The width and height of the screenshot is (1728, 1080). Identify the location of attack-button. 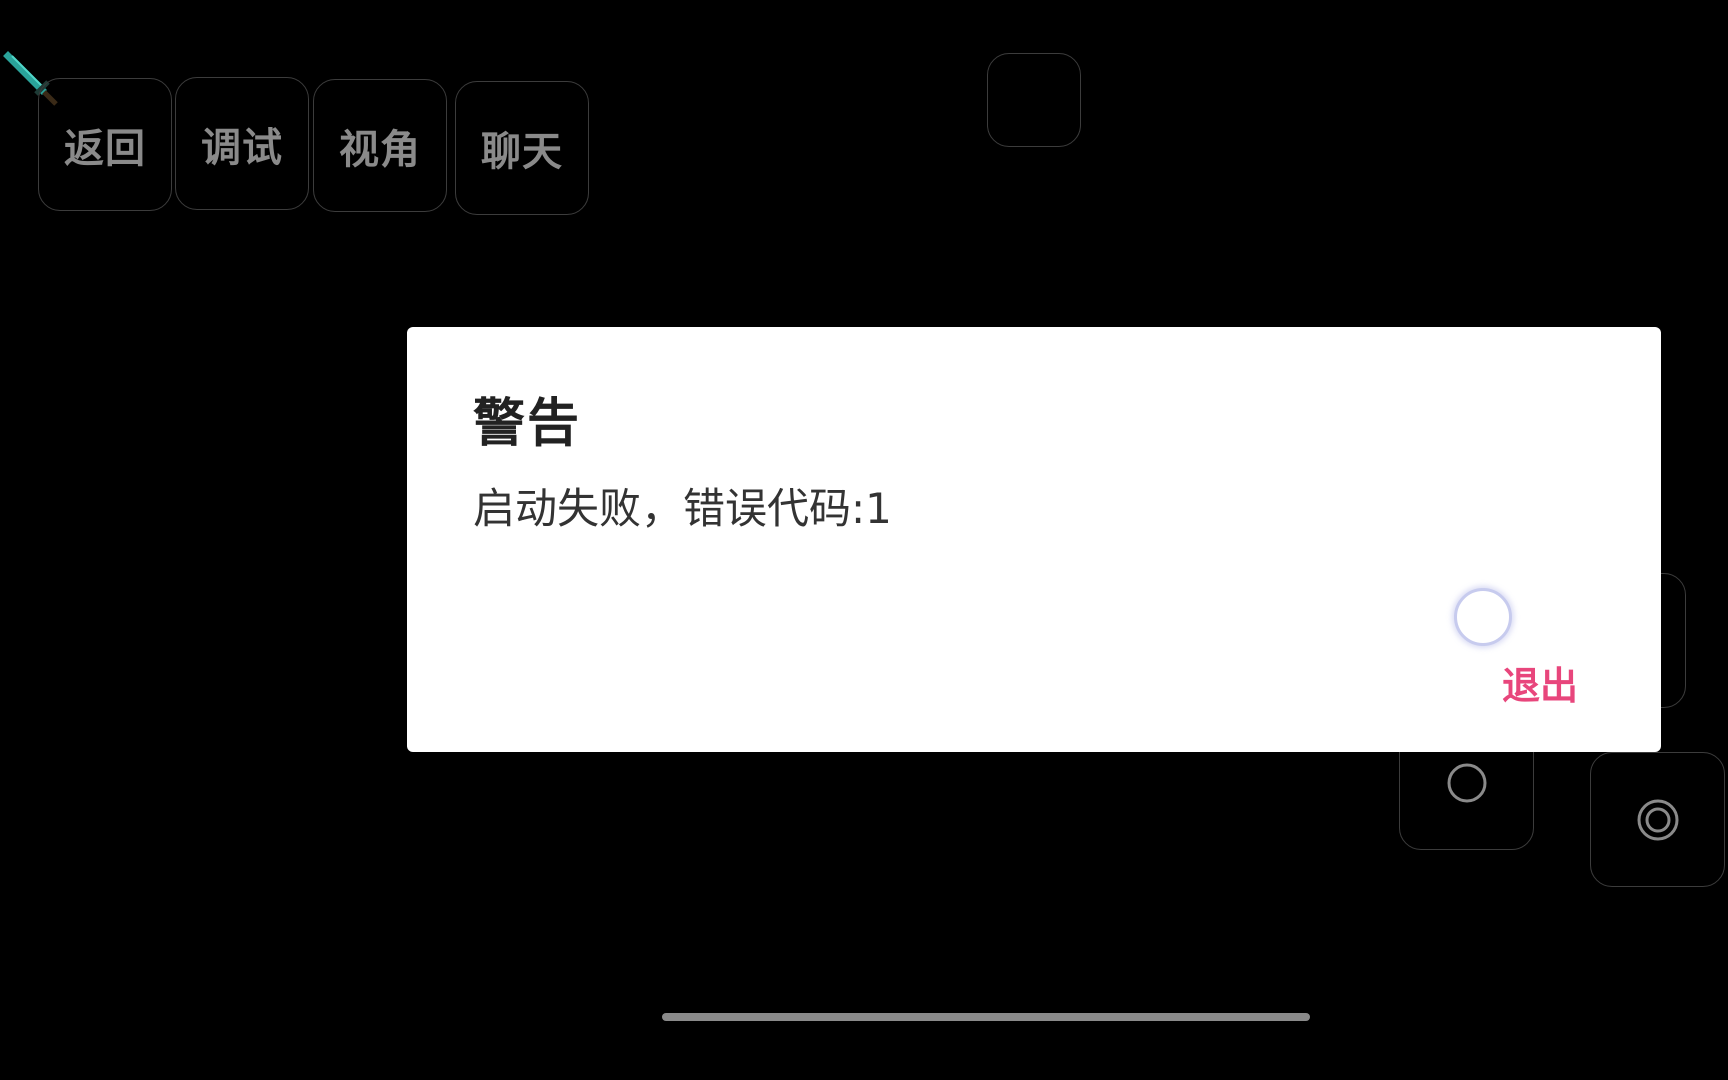
(1657, 819).